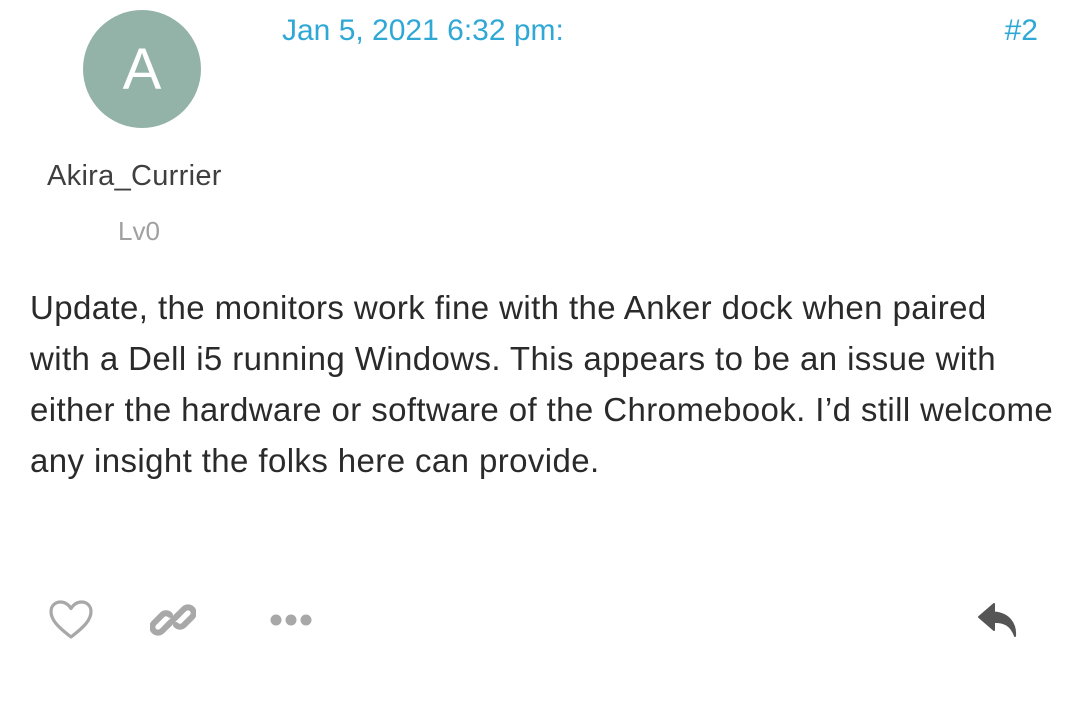  I want to click on reply-icon, so click(997, 620).